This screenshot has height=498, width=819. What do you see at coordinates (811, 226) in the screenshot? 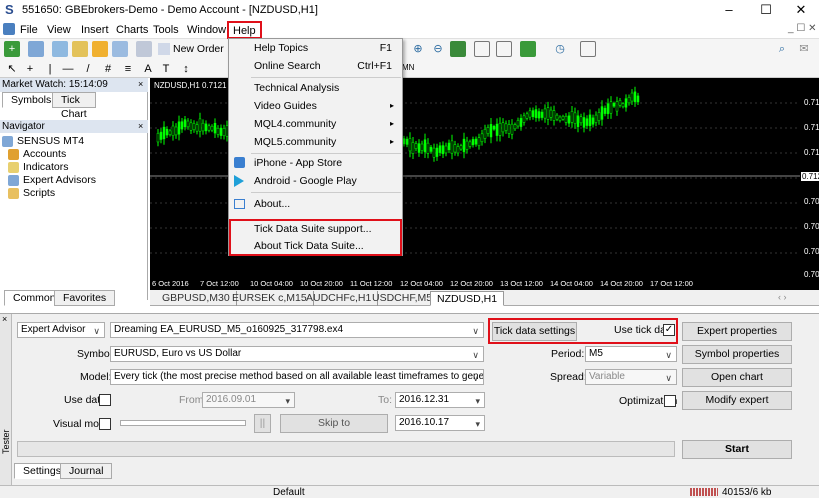
I see `price-label: 0.70760` at bounding box center [811, 226].